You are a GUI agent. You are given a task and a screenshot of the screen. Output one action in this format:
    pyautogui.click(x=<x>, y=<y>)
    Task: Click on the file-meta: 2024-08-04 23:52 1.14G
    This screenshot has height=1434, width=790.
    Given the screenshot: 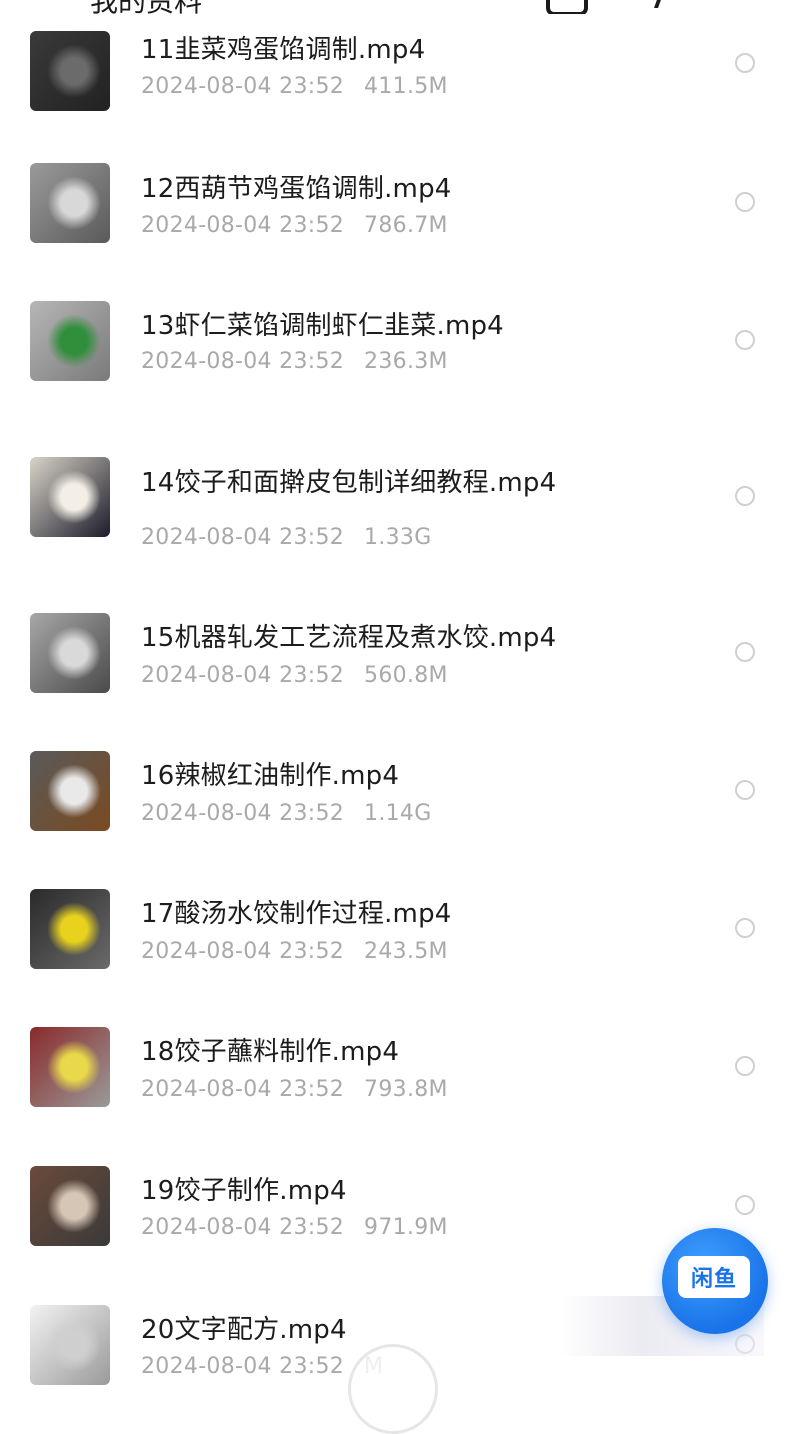 What is the action you would take?
    pyautogui.click(x=286, y=813)
    